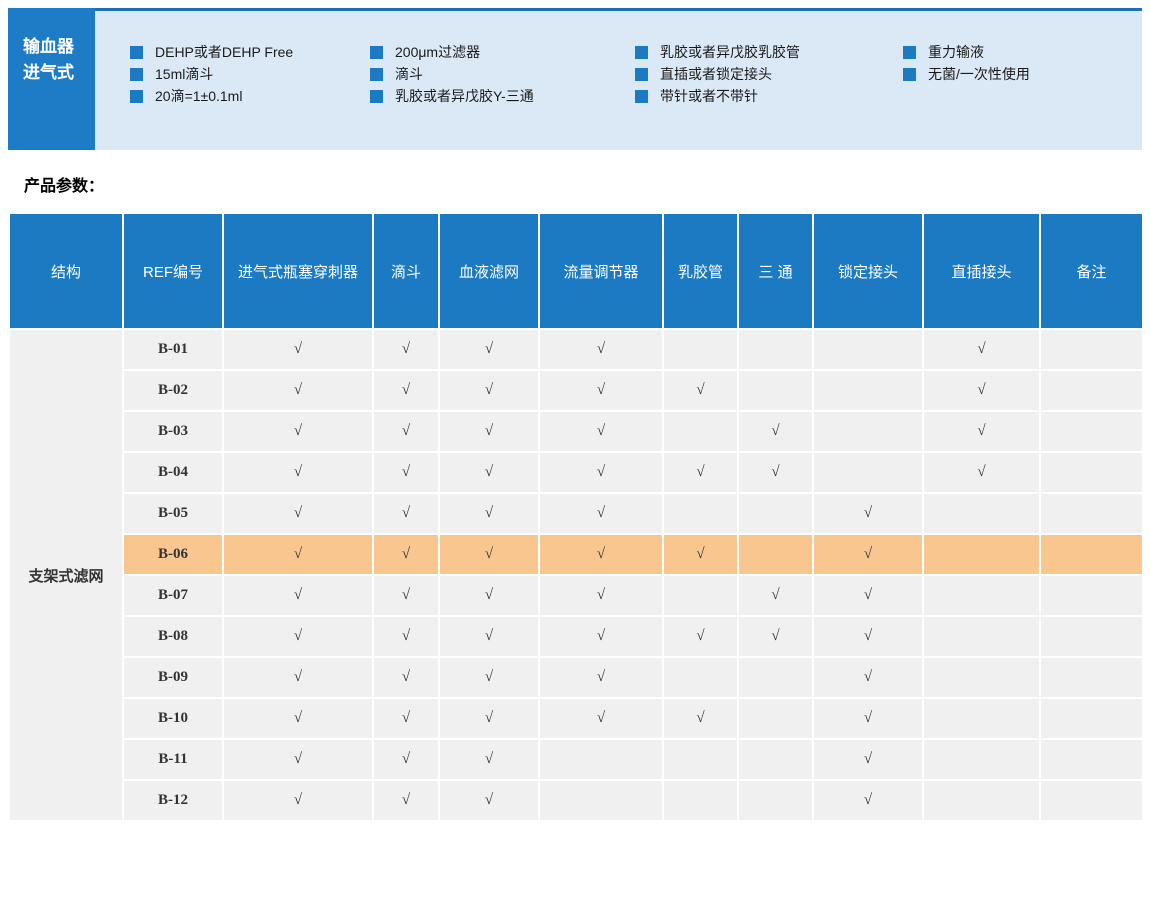 This screenshot has width=1150, height=900. I want to click on ref-cell: B-02, so click(173, 390).